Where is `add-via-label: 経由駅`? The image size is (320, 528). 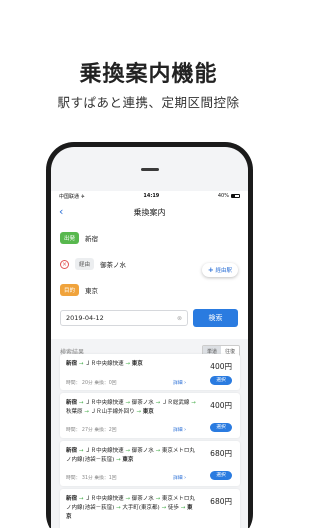
add-via-label: 経由駅 is located at coordinates (223, 271).